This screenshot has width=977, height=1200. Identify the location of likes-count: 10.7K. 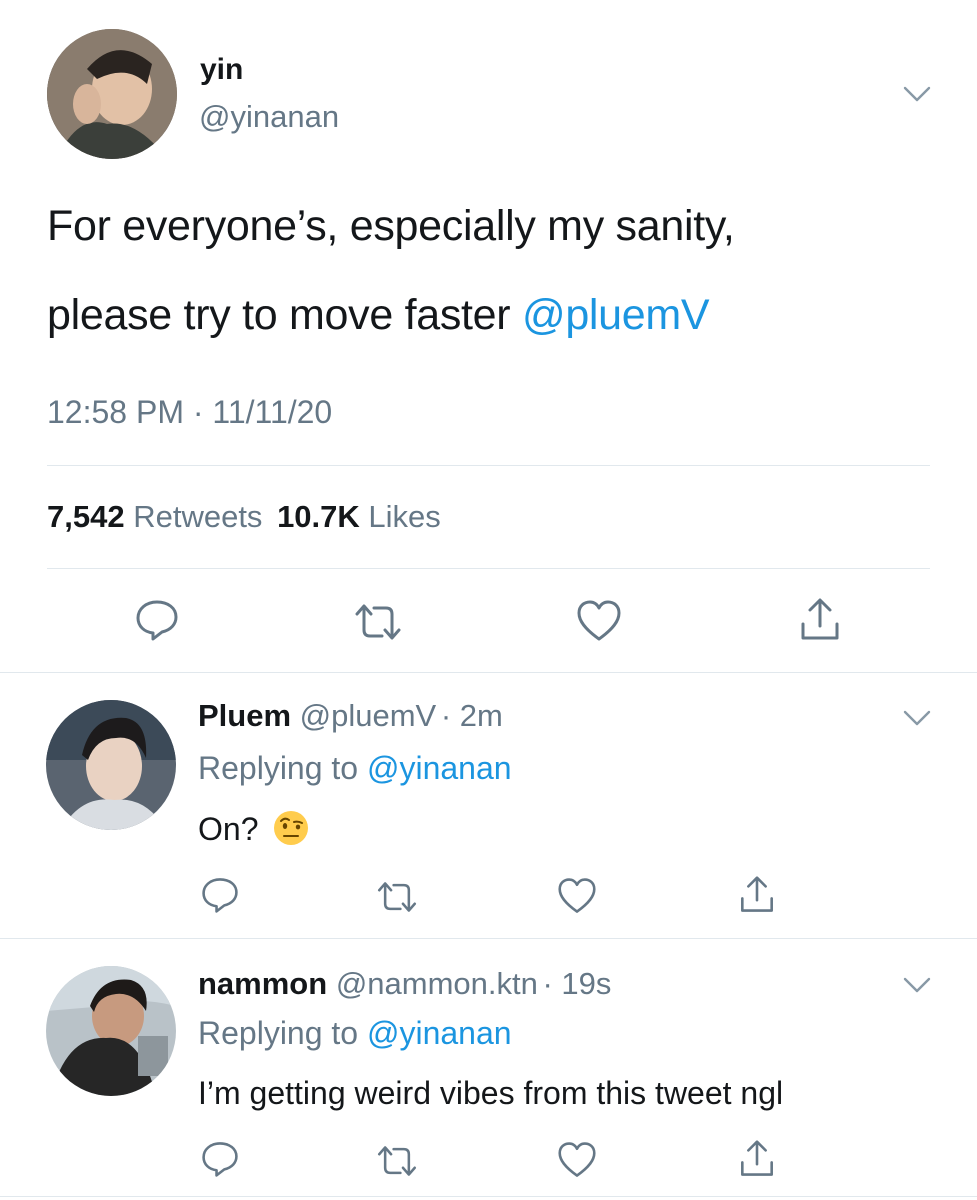
(318, 516).